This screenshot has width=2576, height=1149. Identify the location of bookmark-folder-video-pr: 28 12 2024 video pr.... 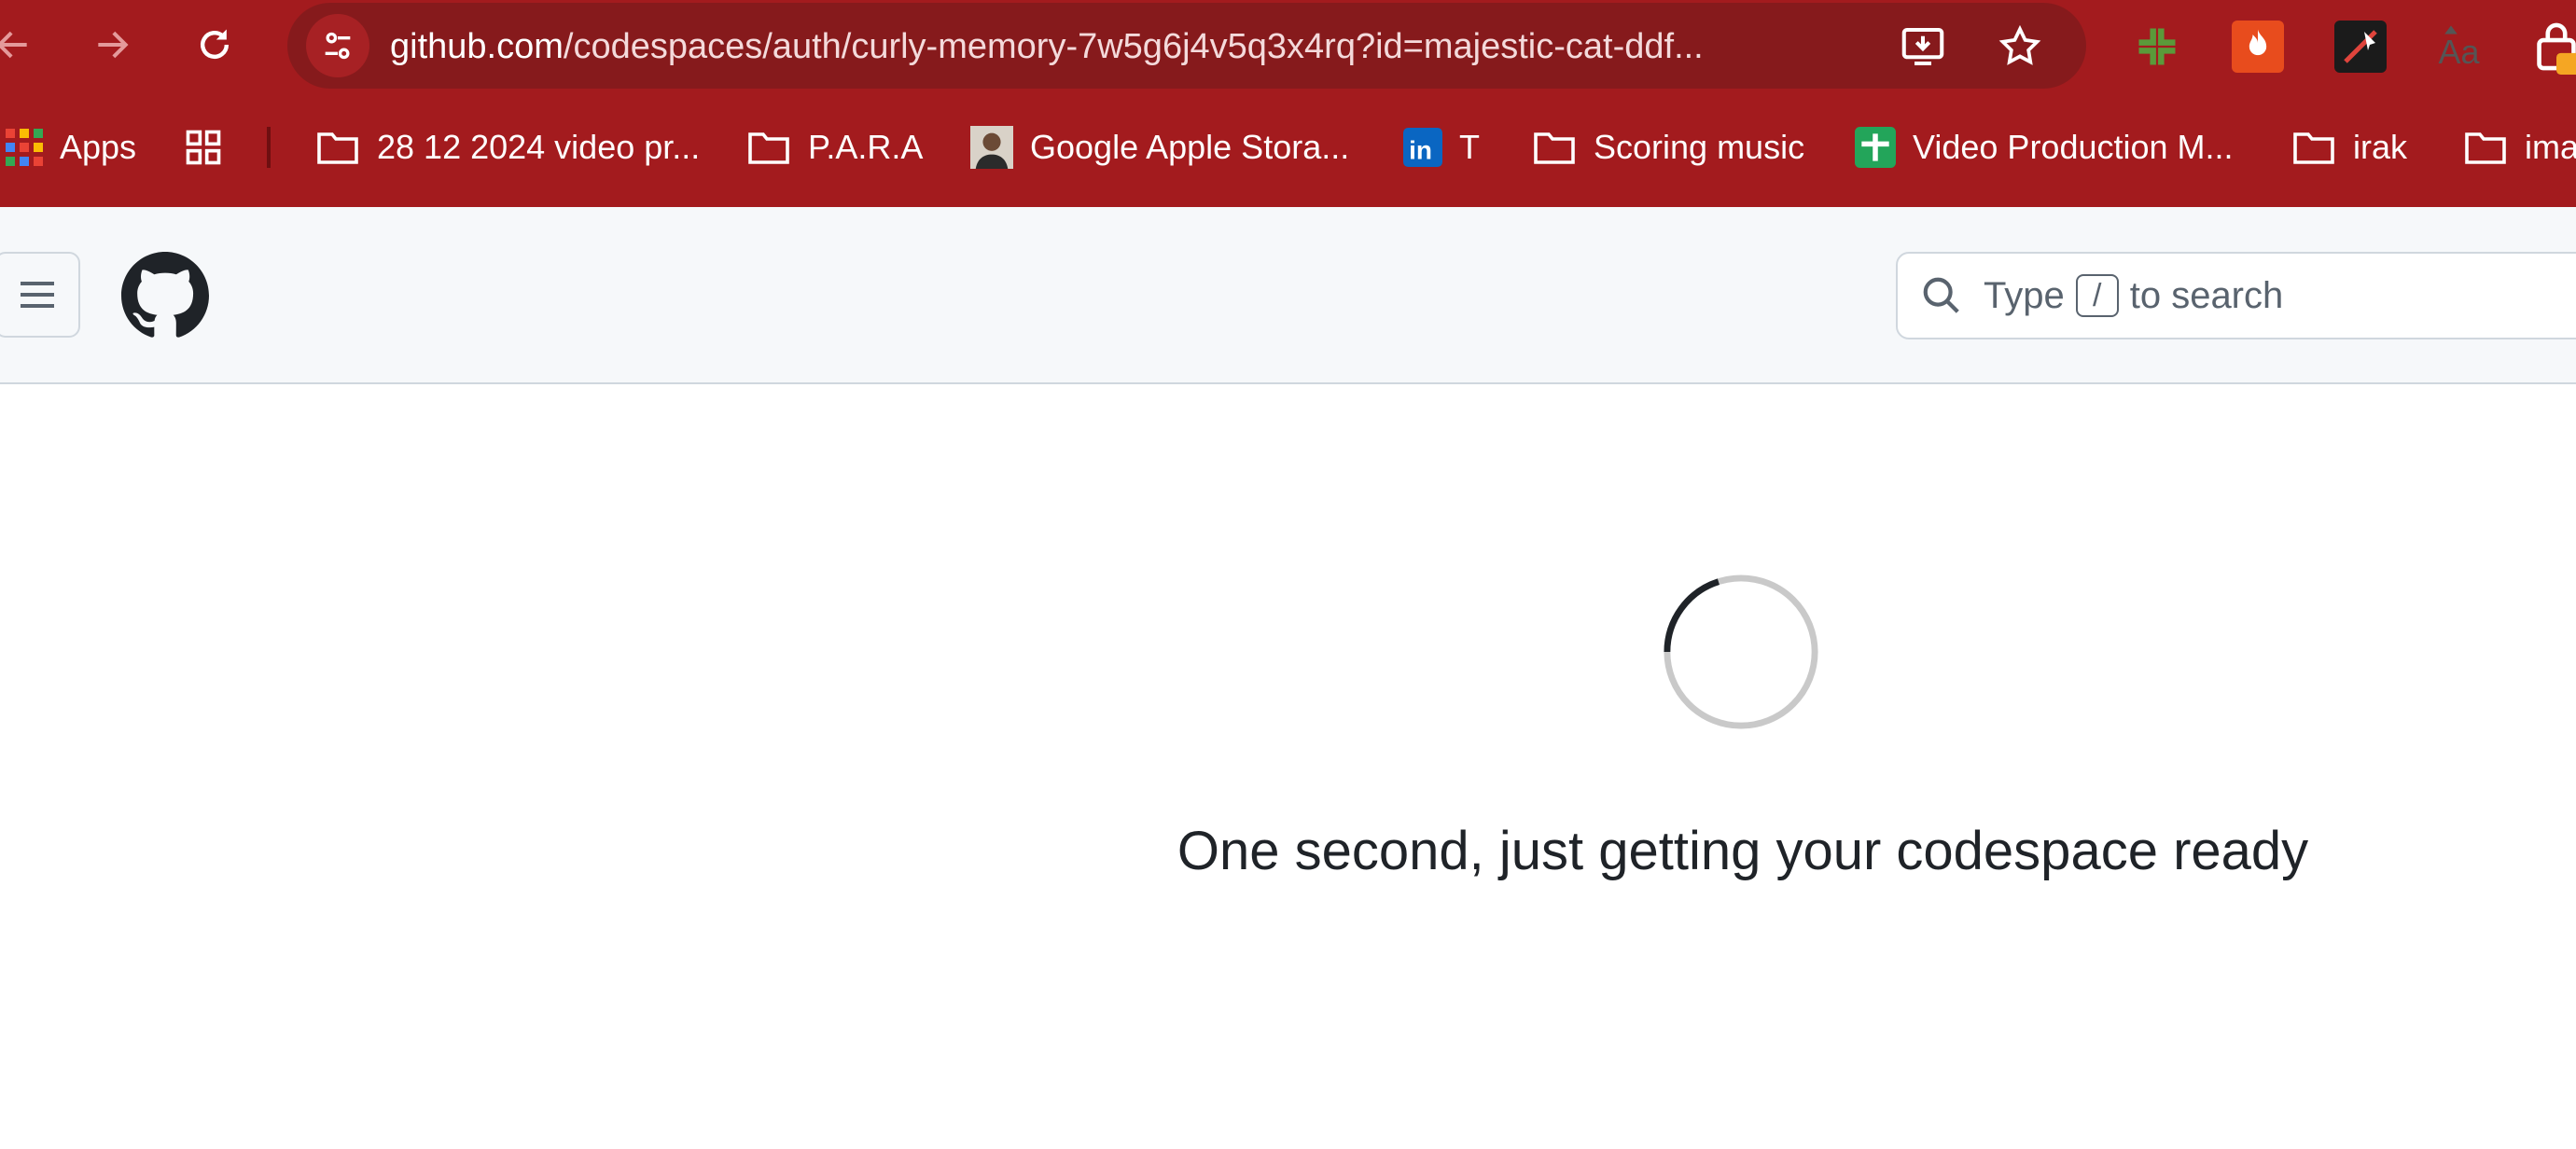
(507, 147).